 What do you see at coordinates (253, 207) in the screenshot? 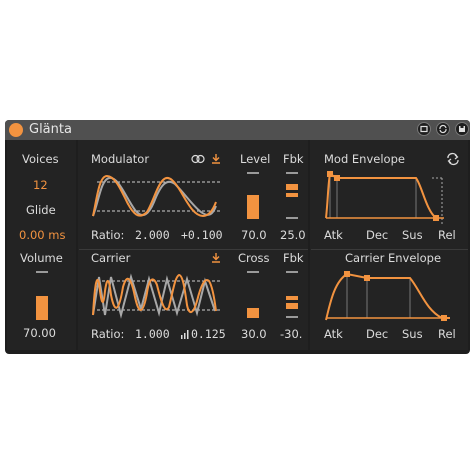
I see `level-fill` at bounding box center [253, 207].